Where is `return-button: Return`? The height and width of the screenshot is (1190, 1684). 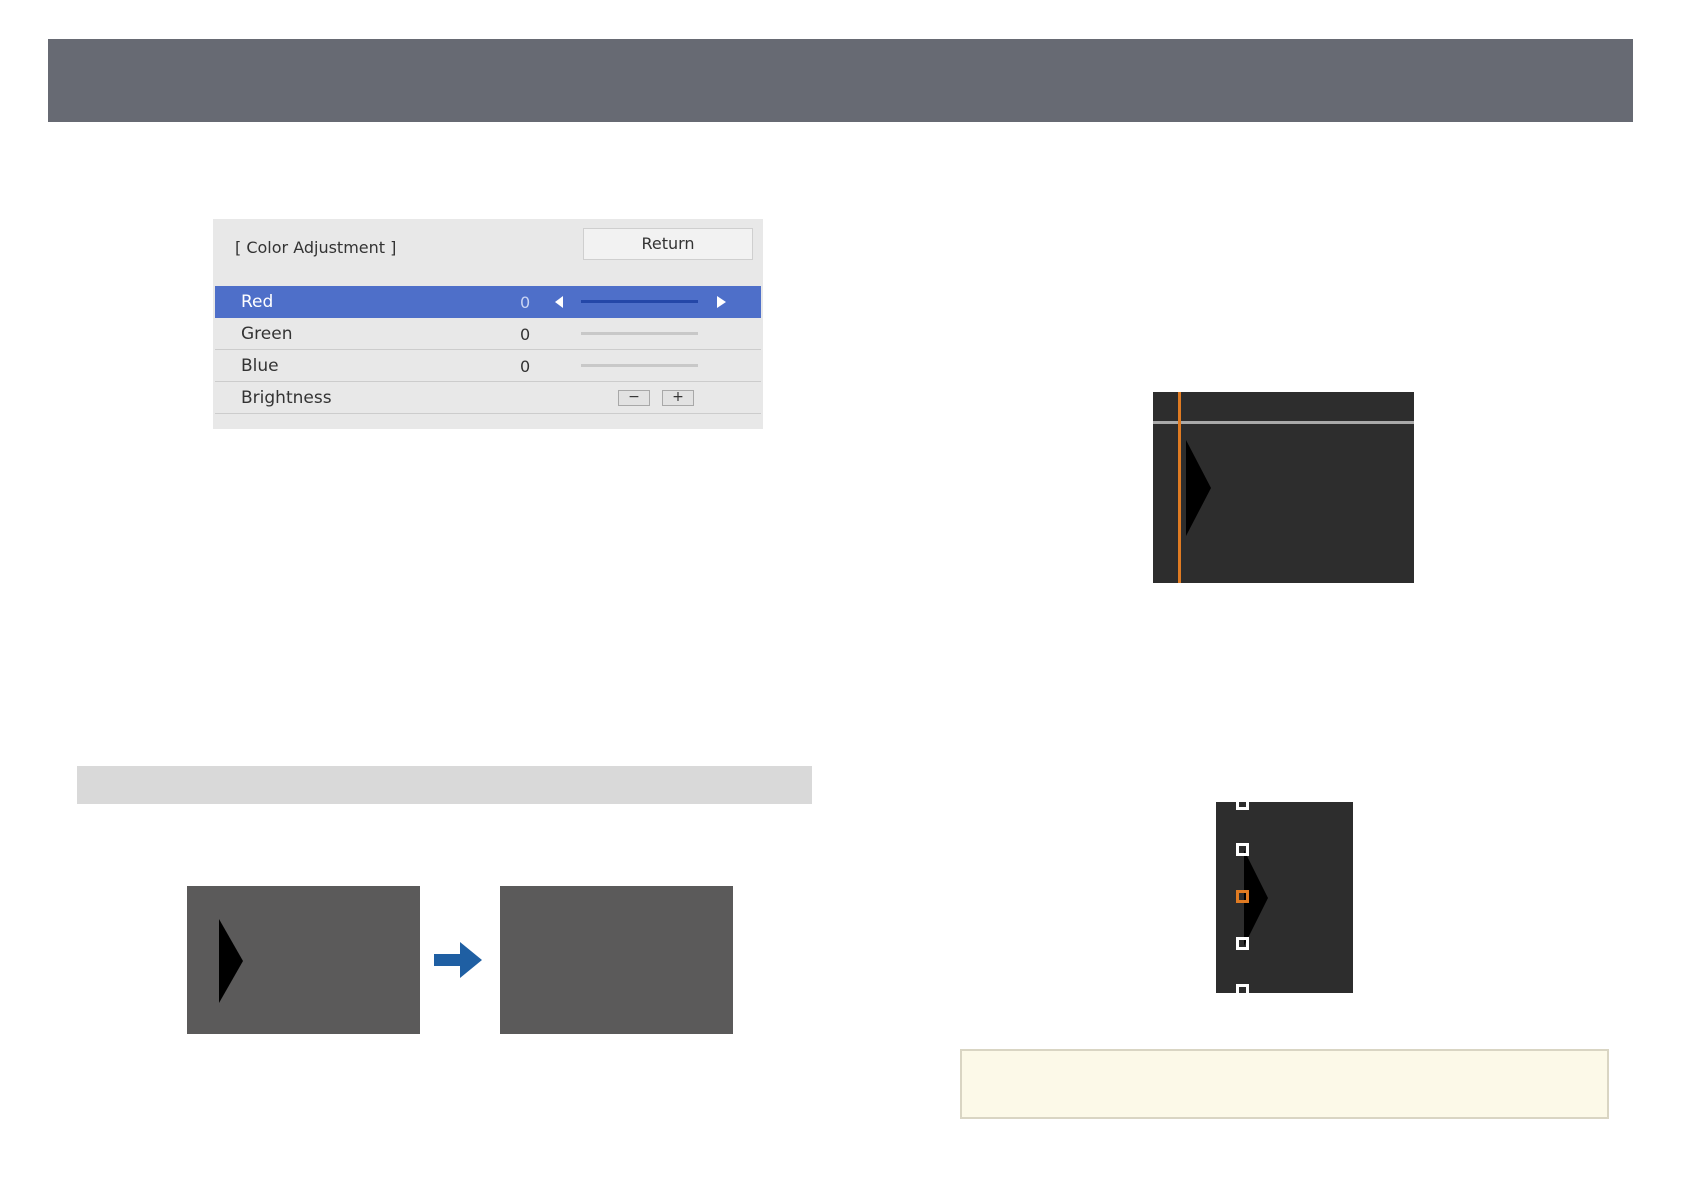 return-button: Return is located at coordinates (668, 244).